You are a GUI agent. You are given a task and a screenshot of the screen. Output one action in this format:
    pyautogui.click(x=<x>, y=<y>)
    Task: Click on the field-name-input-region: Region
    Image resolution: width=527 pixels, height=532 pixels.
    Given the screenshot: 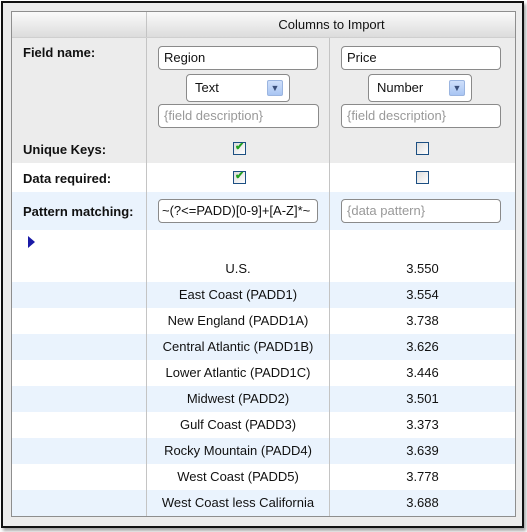 What is the action you would take?
    pyautogui.click(x=238, y=58)
    